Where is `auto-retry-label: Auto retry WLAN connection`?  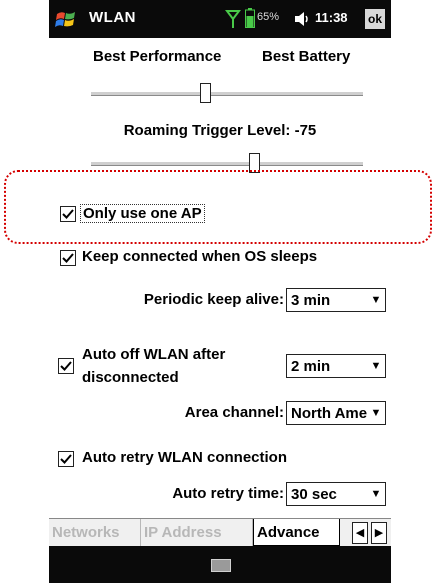
auto-retry-label: Auto retry WLAN connection is located at coordinates (184, 457).